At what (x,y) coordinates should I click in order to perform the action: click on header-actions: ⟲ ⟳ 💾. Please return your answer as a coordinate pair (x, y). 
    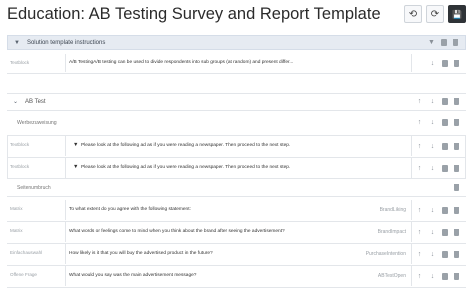
    Looking at the image, I should click on (435, 14).